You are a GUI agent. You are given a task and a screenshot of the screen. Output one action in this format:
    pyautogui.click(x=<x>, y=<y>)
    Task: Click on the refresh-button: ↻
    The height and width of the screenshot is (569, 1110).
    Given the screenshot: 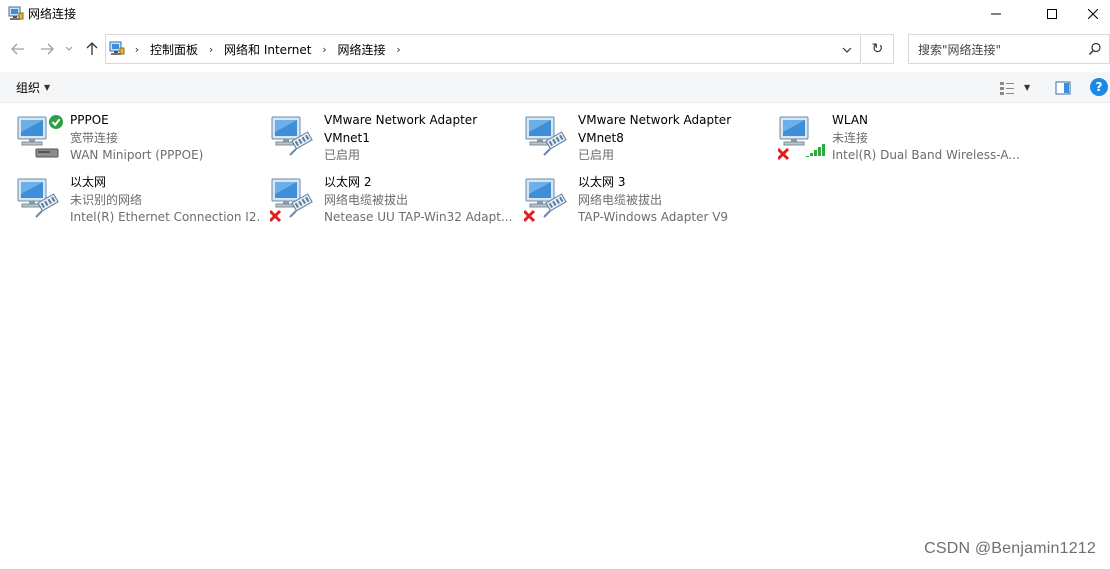 What is the action you would take?
    pyautogui.click(x=878, y=49)
    